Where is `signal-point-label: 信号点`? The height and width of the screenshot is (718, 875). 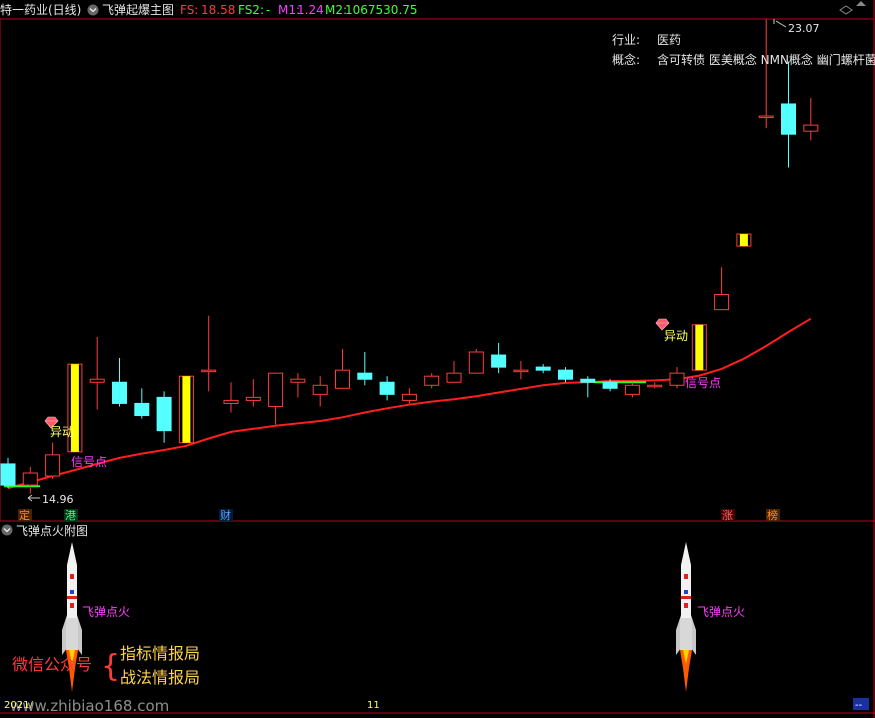
signal-point-label: 信号点 is located at coordinates (703, 383).